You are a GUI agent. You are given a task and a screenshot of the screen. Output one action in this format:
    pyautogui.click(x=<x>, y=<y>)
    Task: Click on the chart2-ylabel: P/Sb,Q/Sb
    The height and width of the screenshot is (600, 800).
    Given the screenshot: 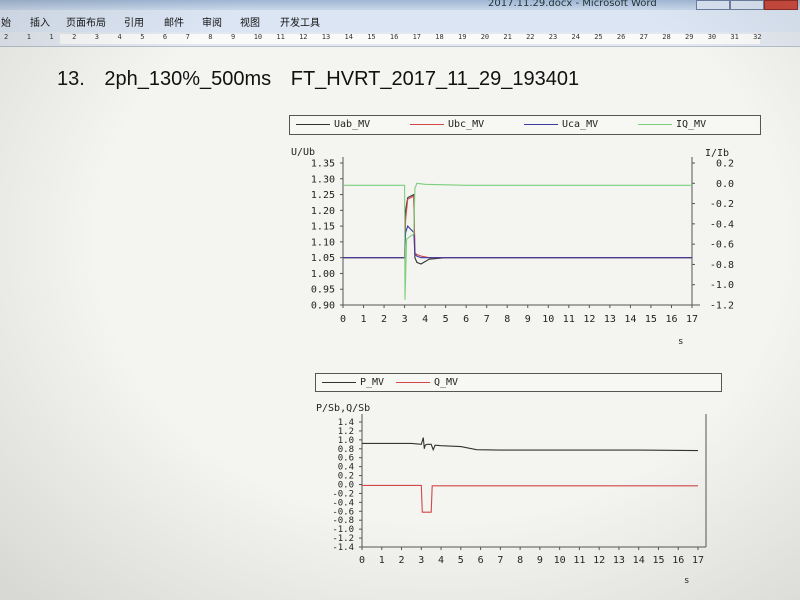 What is the action you would take?
    pyautogui.click(x=343, y=408)
    